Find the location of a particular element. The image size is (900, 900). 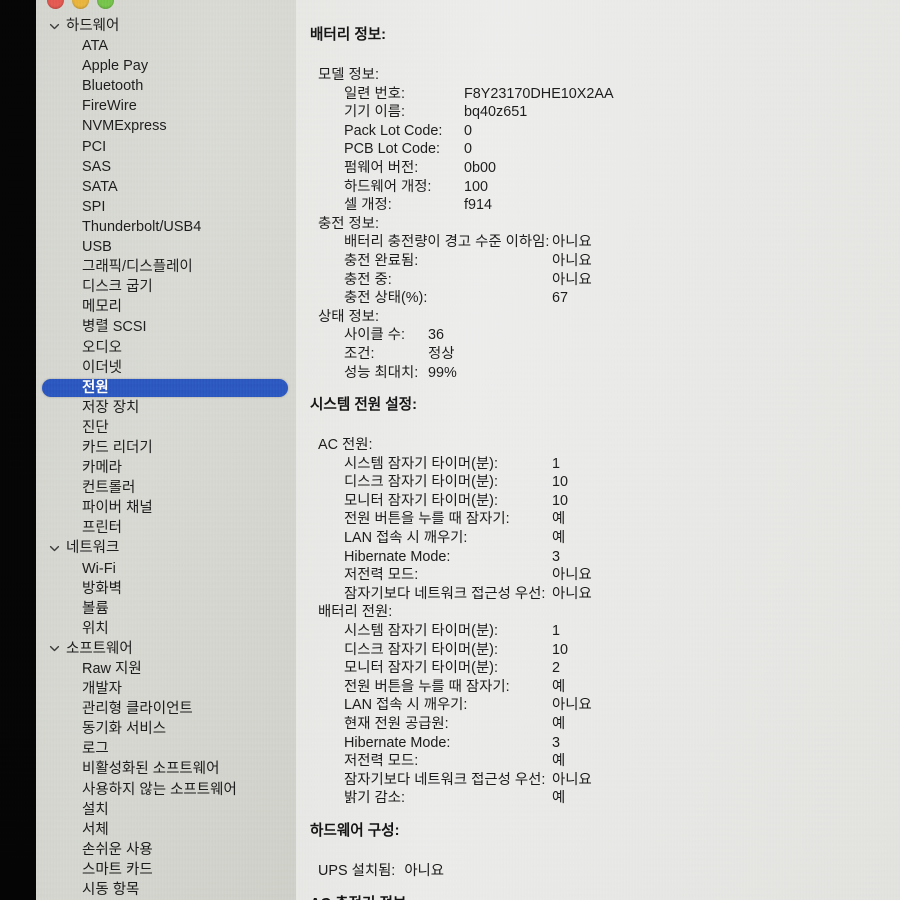

sidebar-item-26: 네트워크 is located at coordinates (166, 548).